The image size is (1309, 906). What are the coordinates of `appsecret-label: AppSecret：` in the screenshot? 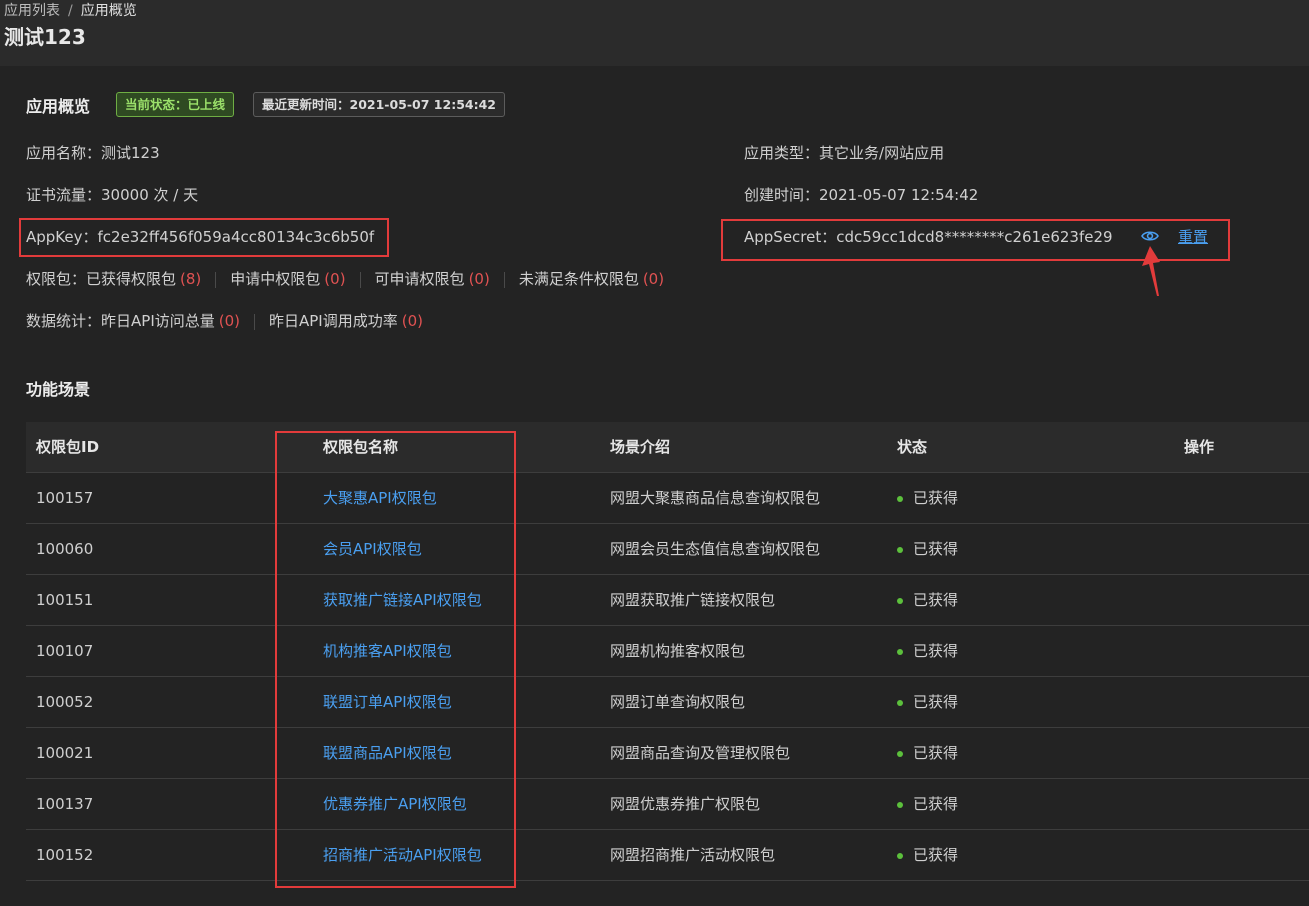 It's located at (790, 237).